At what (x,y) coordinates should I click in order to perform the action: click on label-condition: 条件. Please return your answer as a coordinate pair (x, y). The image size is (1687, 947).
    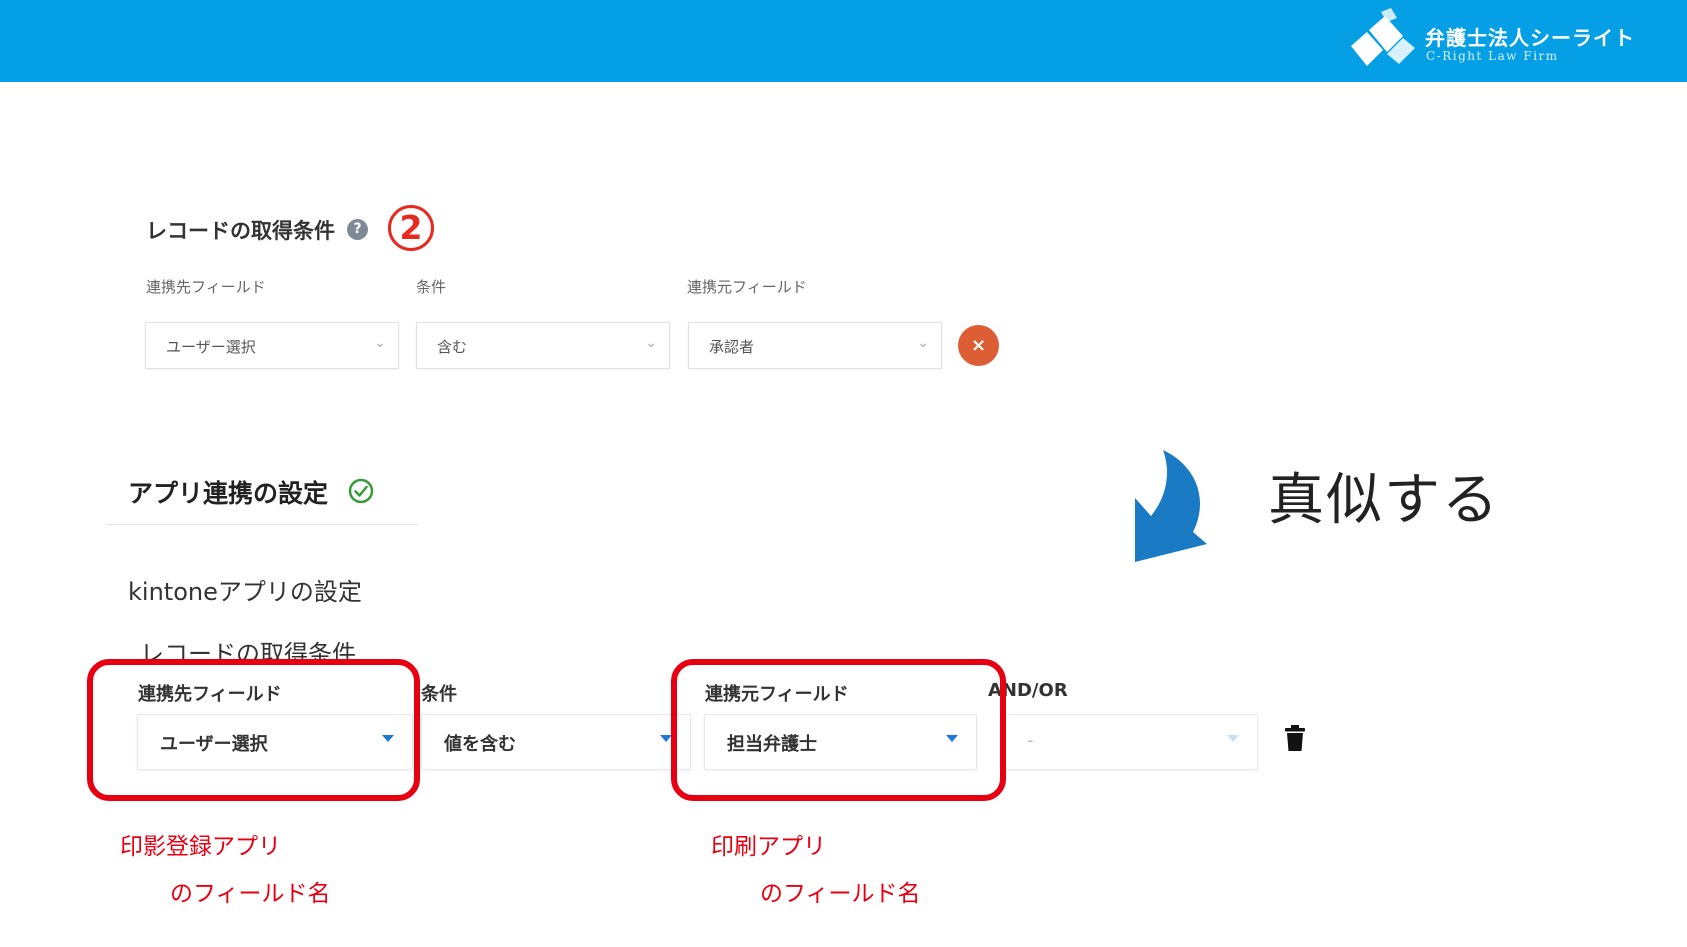
    Looking at the image, I should click on (439, 694).